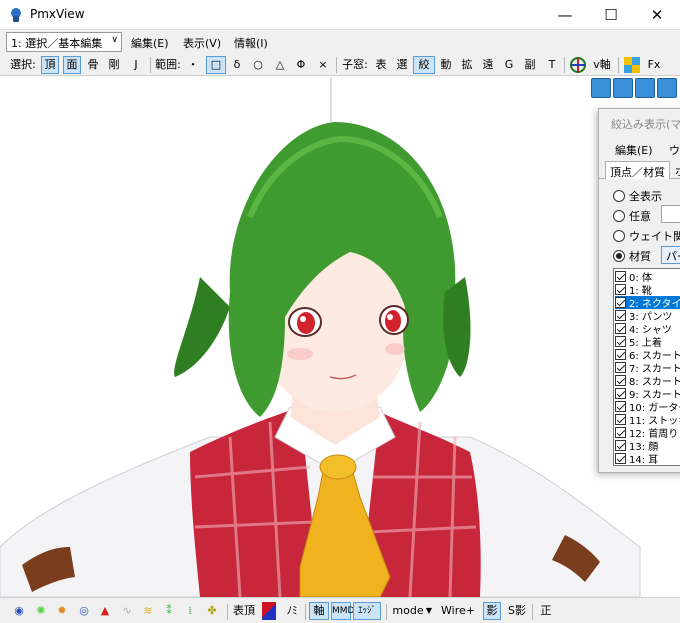 The width and height of the screenshot is (680, 623). Describe the element at coordinates (50, 65) in the screenshot. I see `select-vertex-button: 頂` at that location.